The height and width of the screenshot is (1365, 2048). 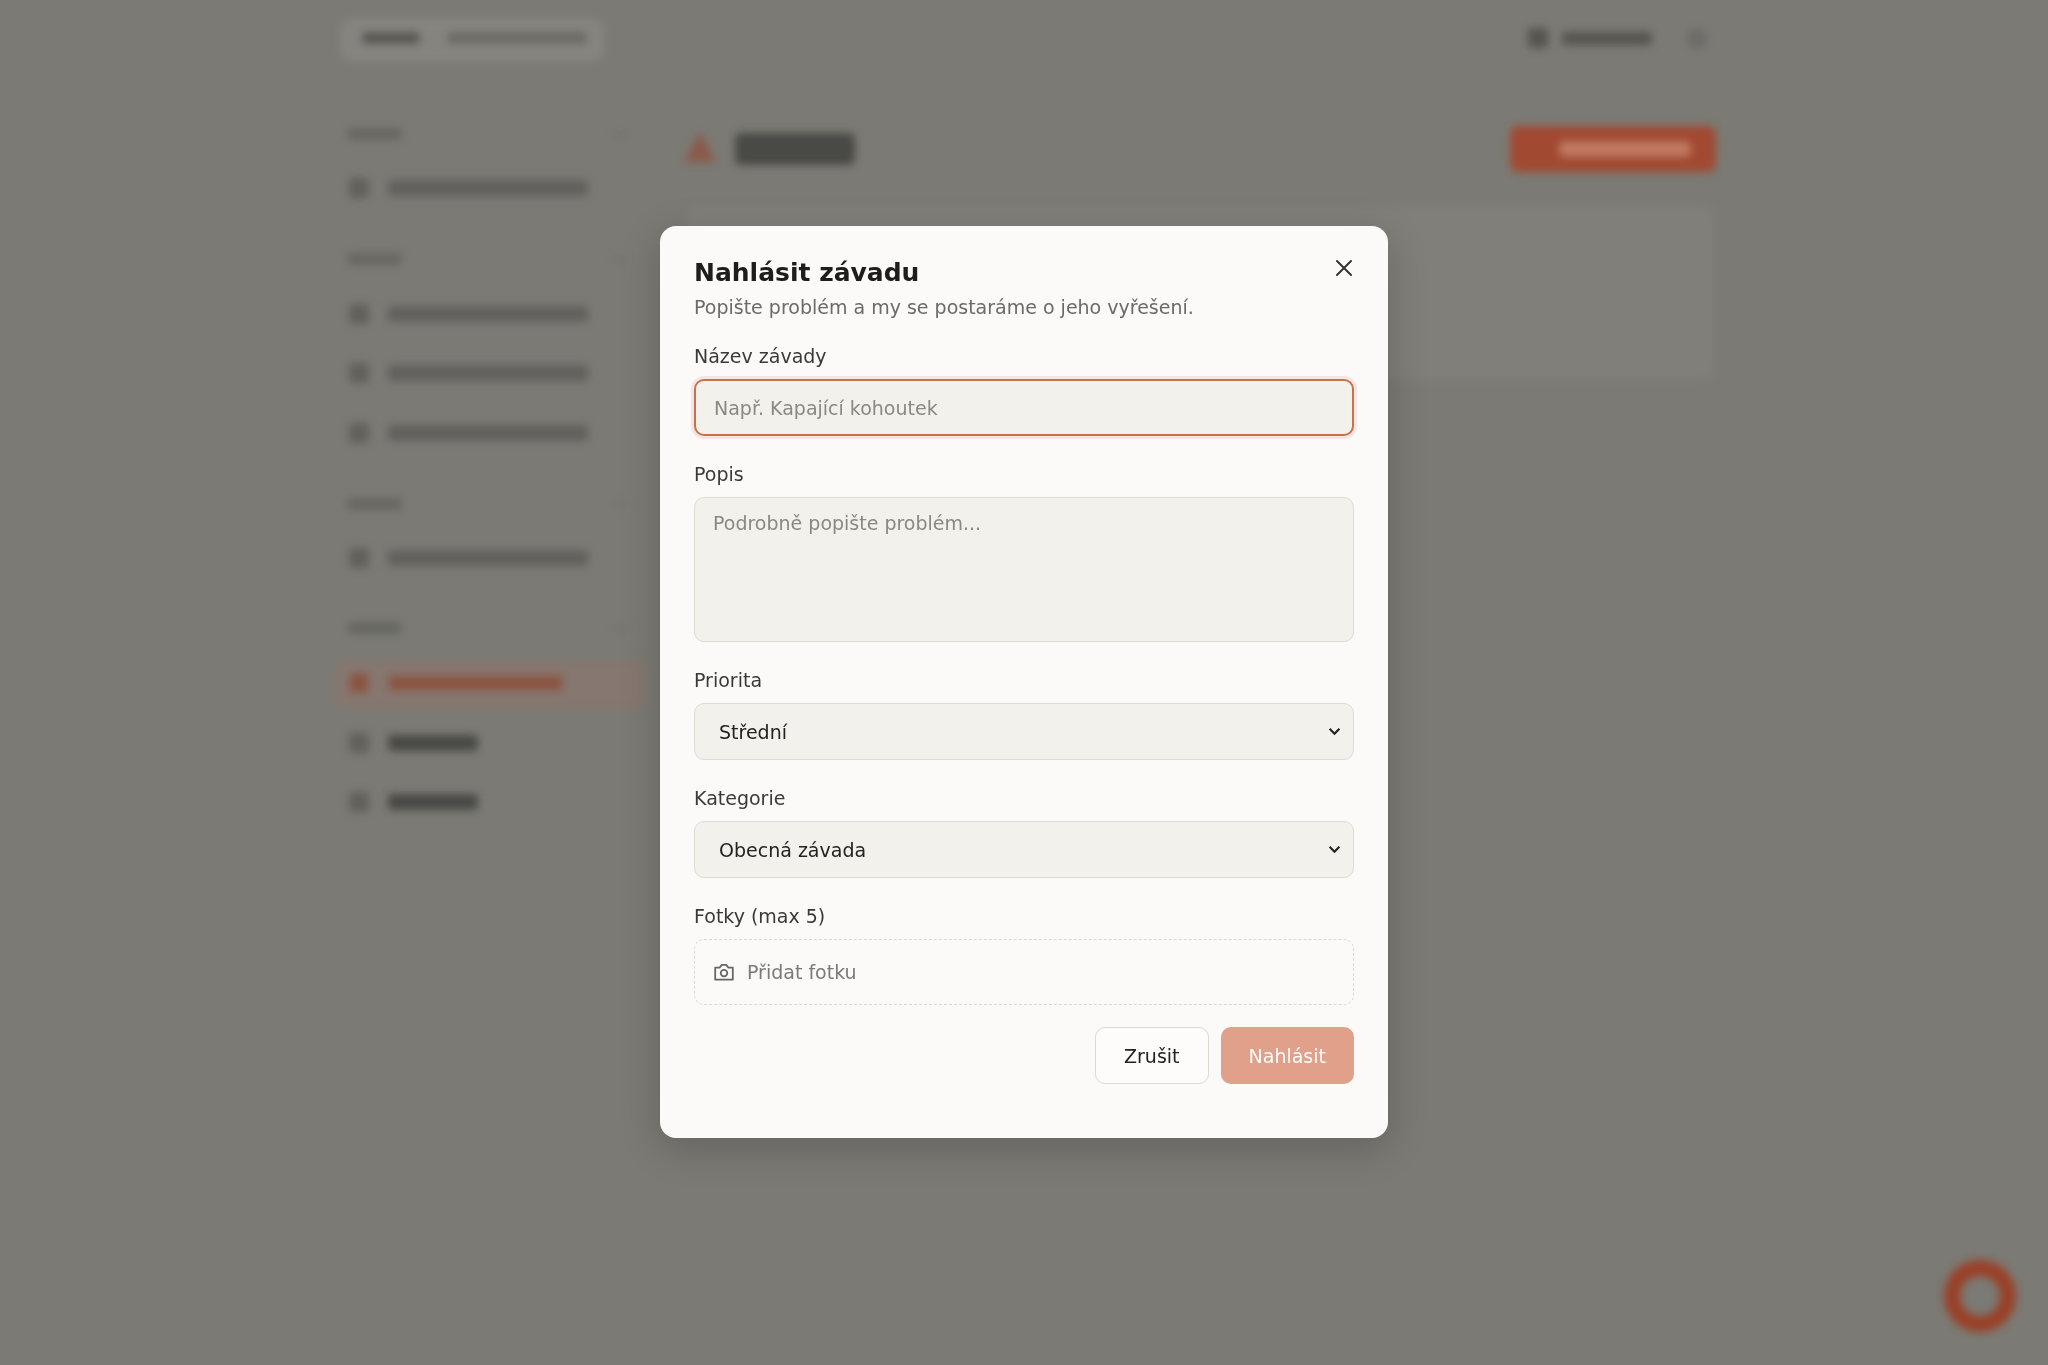 I want to click on dialog-subtitle: Popište problém a my se postaráme o jeho vyřešení., so click(x=944, y=307).